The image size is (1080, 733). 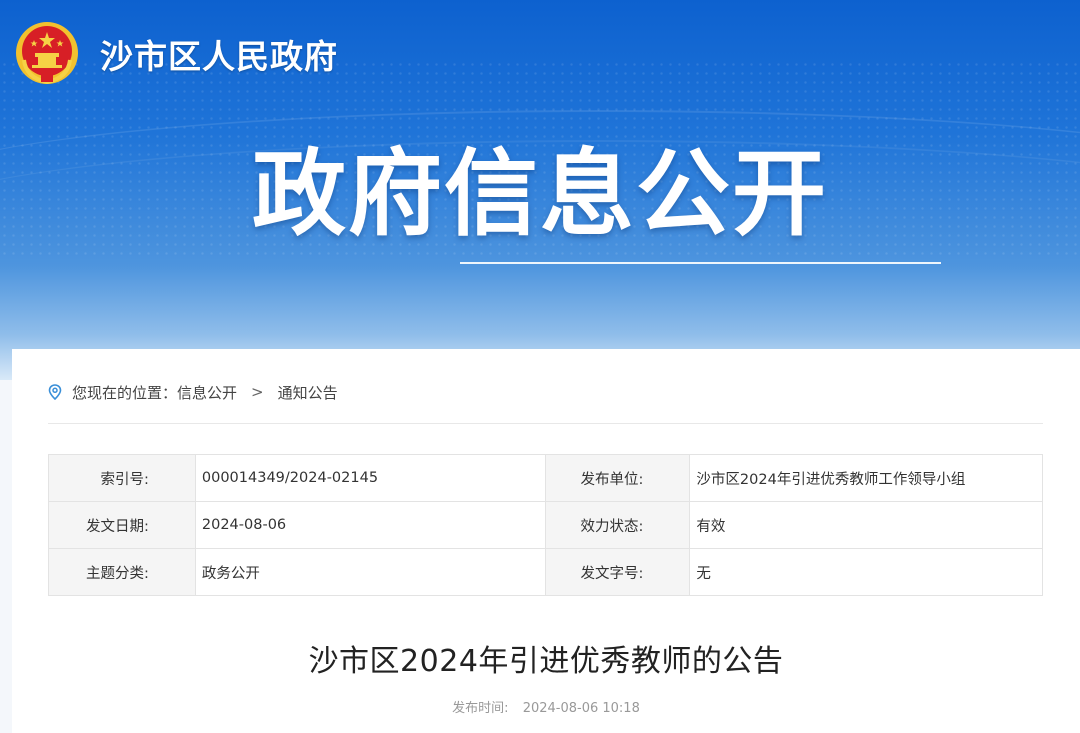 What do you see at coordinates (122, 478) in the screenshot?
I see `meta-label-index-number: 索引号:` at bounding box center [122, 478].